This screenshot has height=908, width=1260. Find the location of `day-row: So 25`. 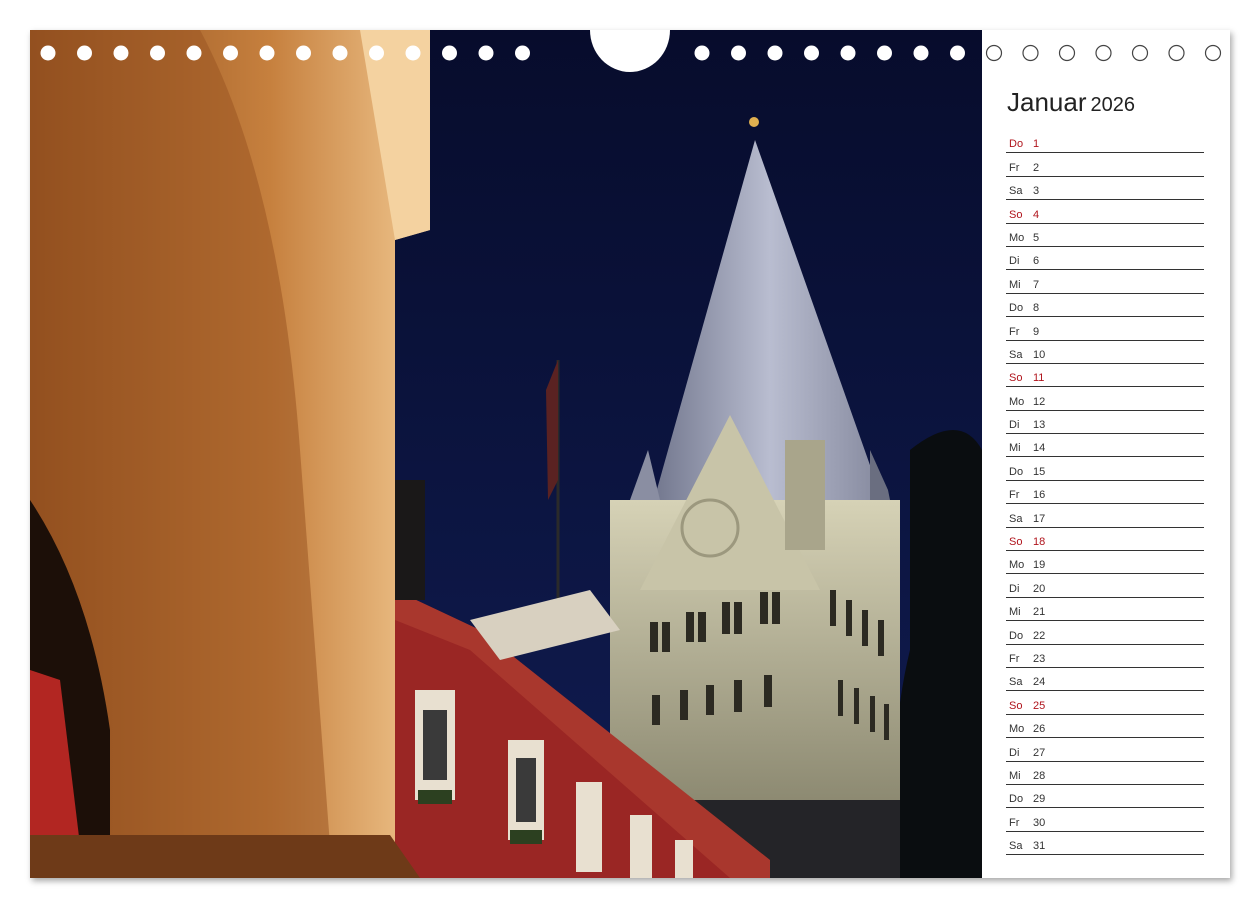

day-row: So 25 is located at coordinates (1105, 703).